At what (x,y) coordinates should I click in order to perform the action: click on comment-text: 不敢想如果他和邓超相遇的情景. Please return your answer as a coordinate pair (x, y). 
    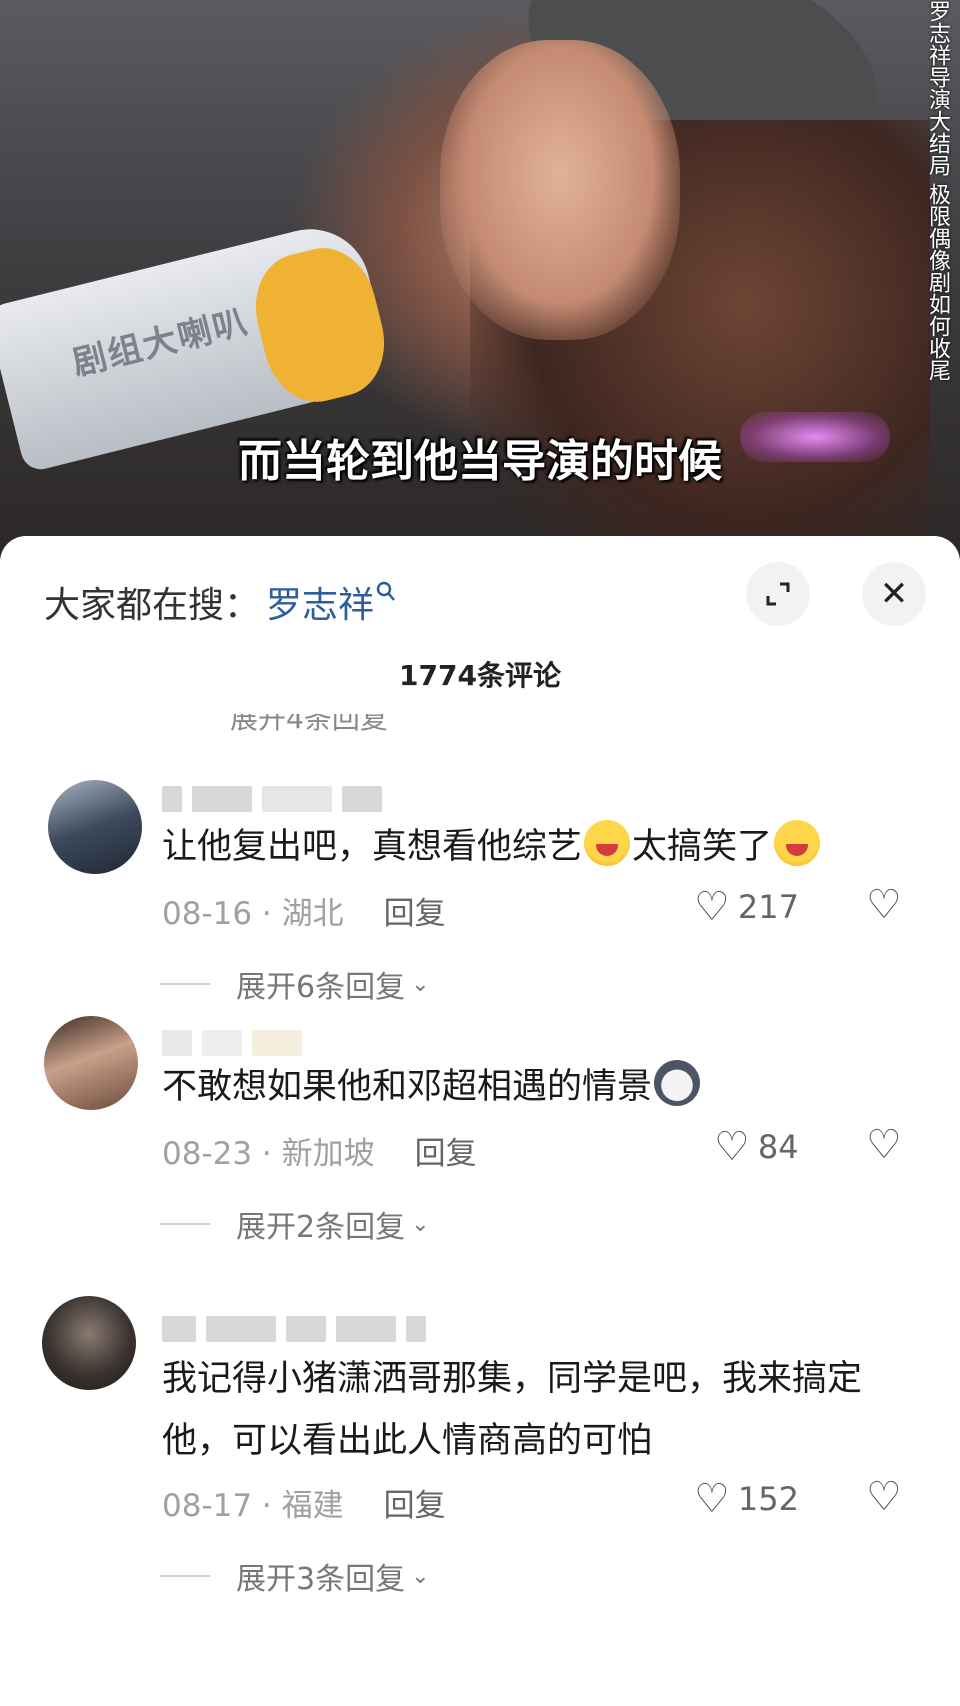
    Looking at the image, I should click on (542, 1087).